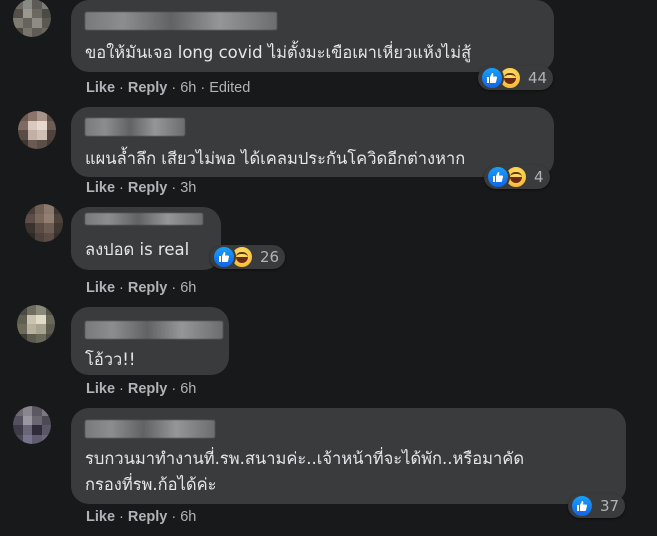  What do you see at coordinates (539, 177) in the screenshot?
I see `reaction-count: 4` at bounding box center [539, 177].